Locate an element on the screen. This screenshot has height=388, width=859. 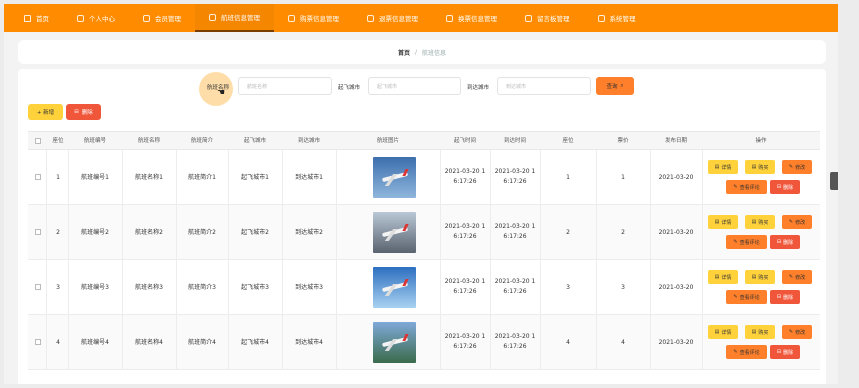
nav-item-refunds: 退票信息管理 is located at coordinates (392, 18).